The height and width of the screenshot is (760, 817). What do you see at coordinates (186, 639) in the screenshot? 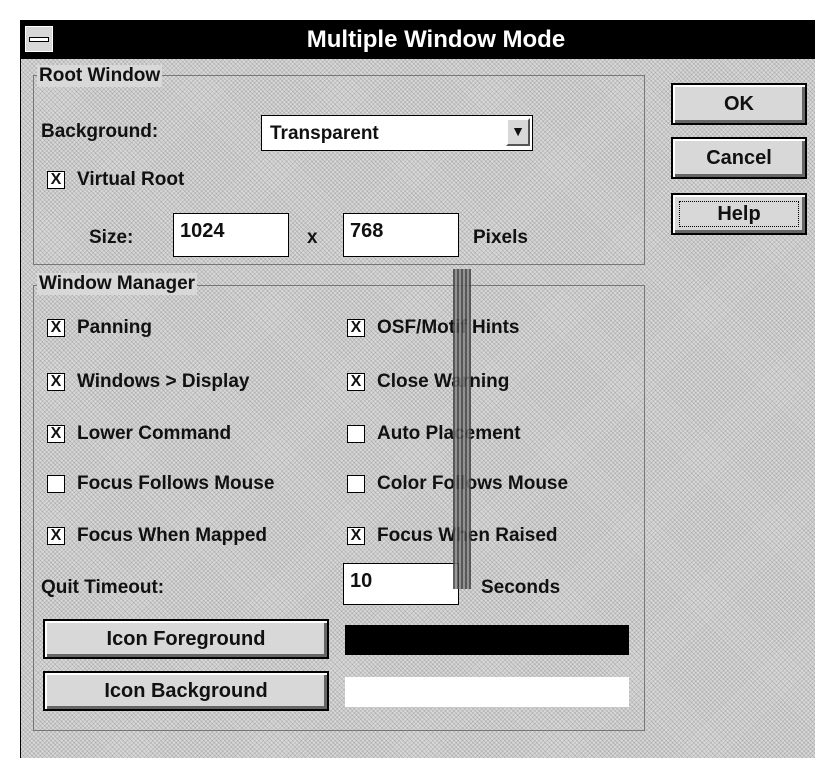
I see `icon-foreground-button: Icon Foreground` at bounding box center [186, 639].